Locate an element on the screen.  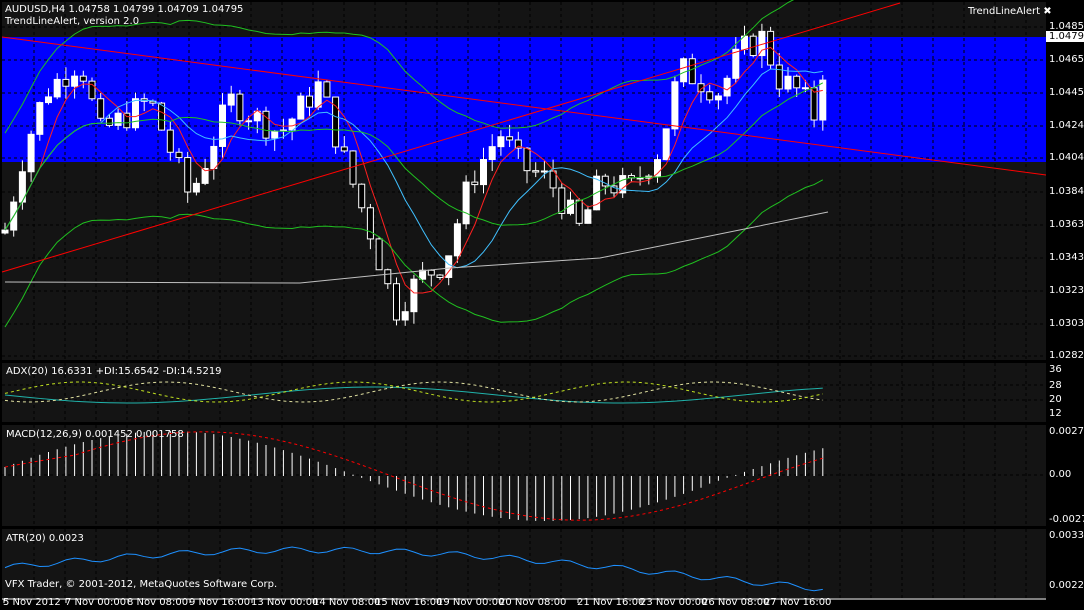
indicator-axis-label: 20 is located at coordinates (1055, 399).